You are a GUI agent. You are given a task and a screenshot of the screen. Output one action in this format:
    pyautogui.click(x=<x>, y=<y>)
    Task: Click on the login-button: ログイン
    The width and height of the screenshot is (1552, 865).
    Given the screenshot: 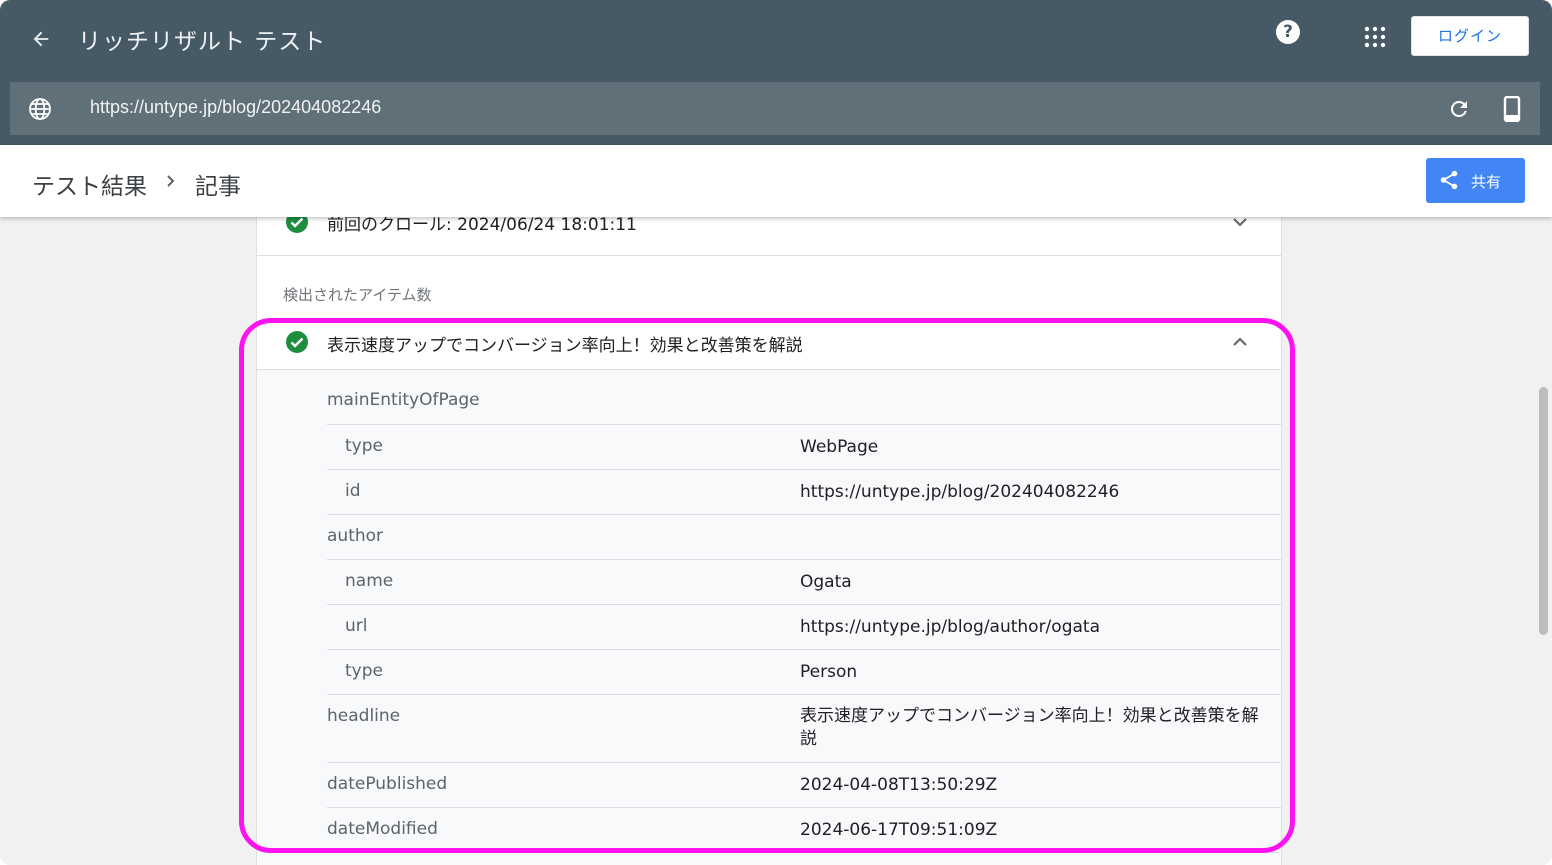 What is the action you would take?
    pyautogui.click(x=1470, y=36)
    